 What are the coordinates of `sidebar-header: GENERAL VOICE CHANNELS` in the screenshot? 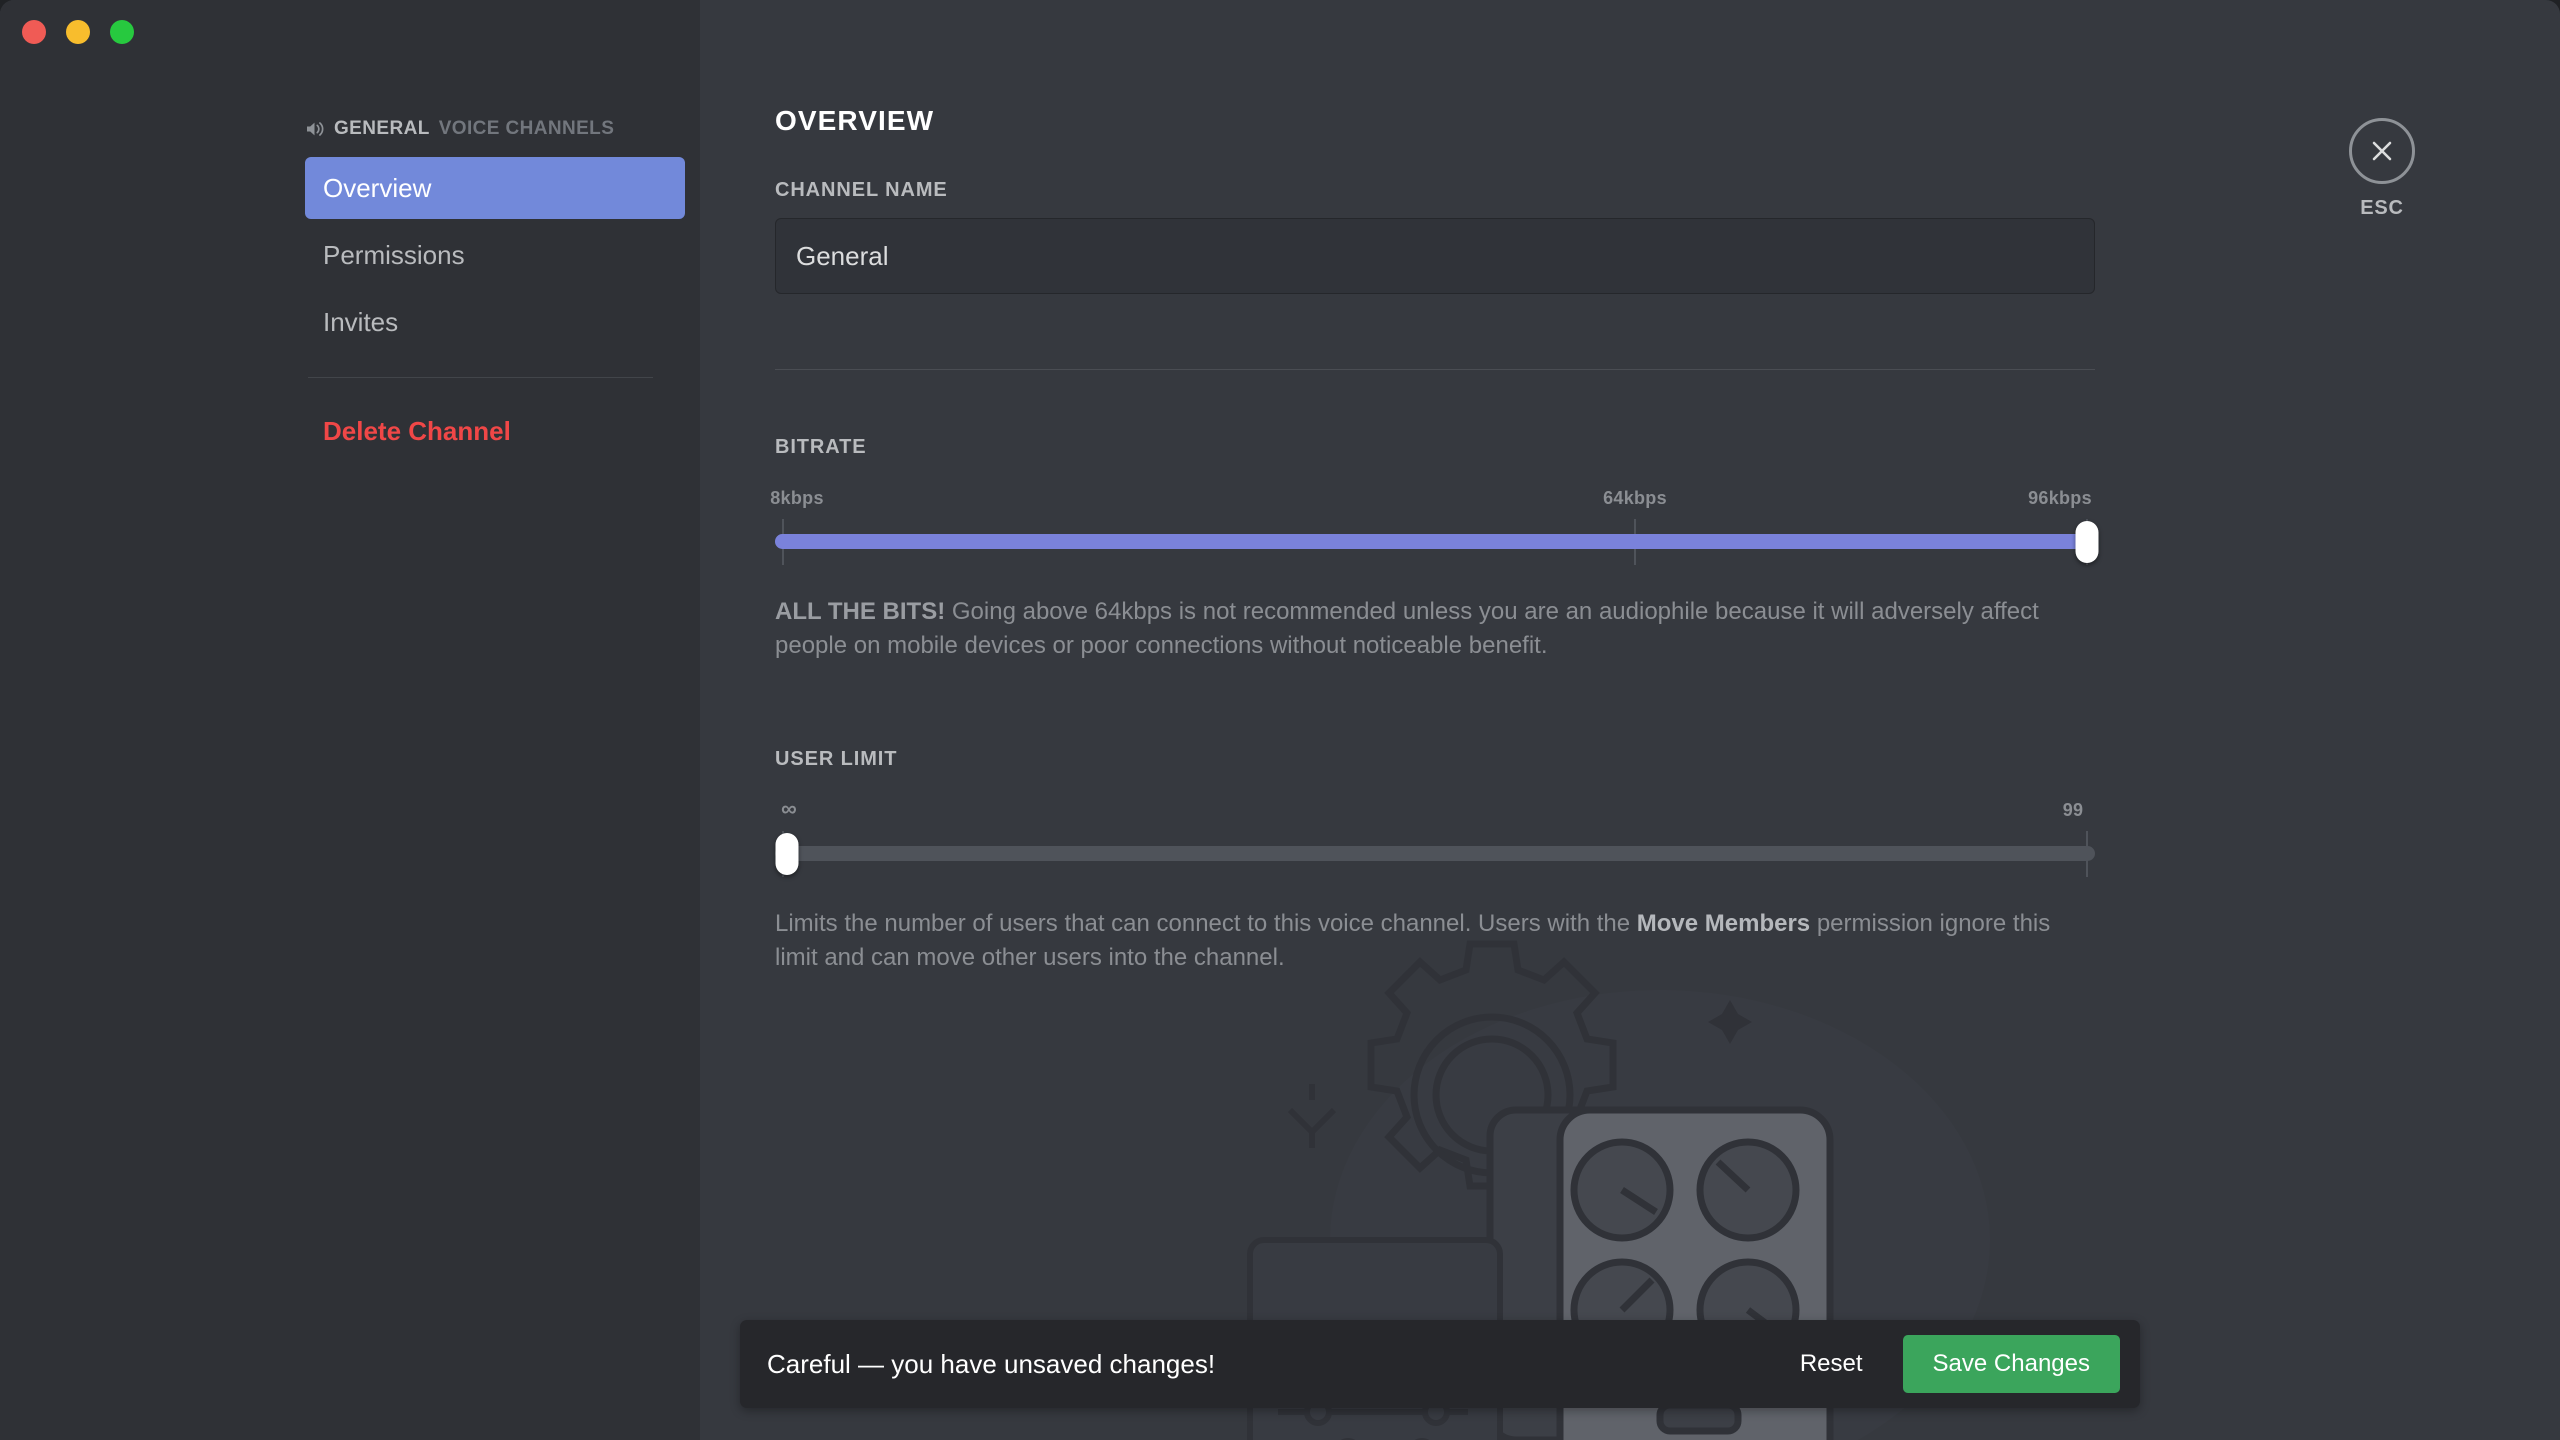 It's located at (490, 129).